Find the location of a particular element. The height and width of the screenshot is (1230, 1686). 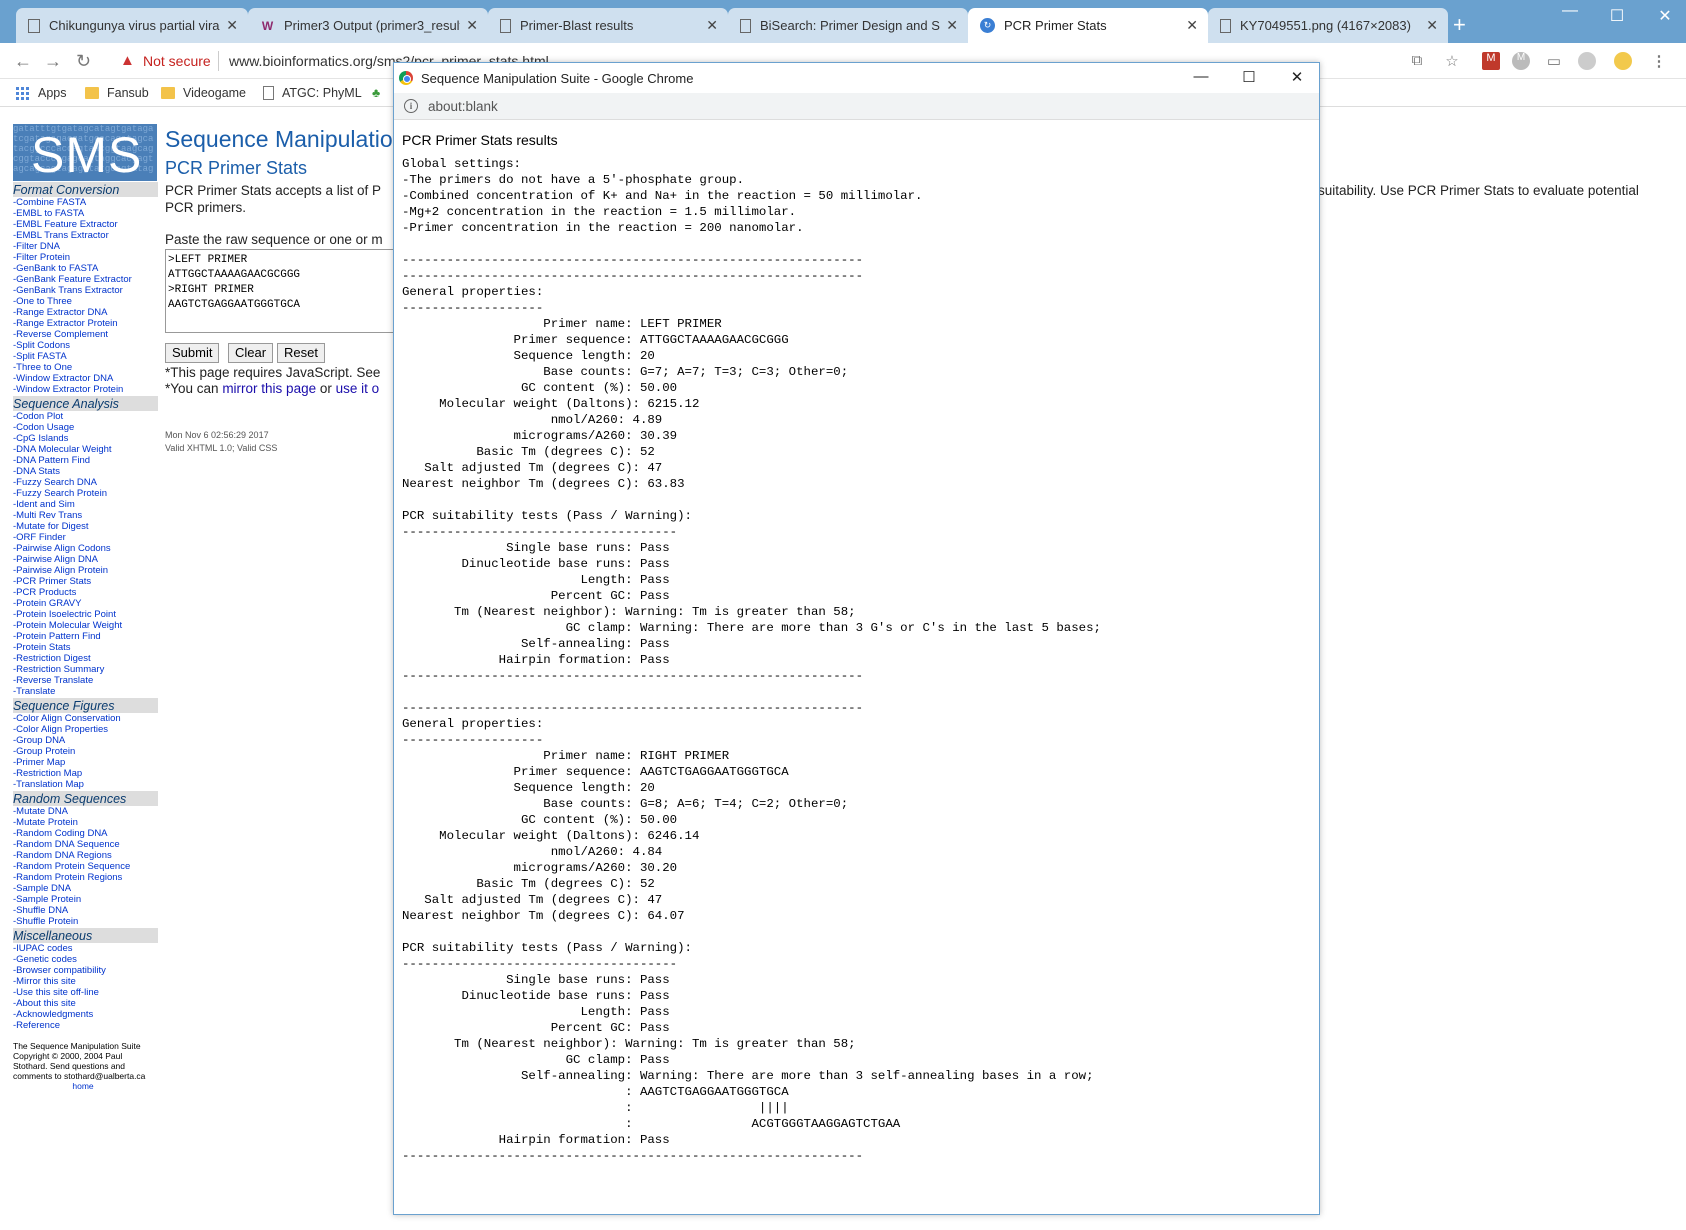

sidebar-link: -Group DNA is located at coordinates (85, 740).